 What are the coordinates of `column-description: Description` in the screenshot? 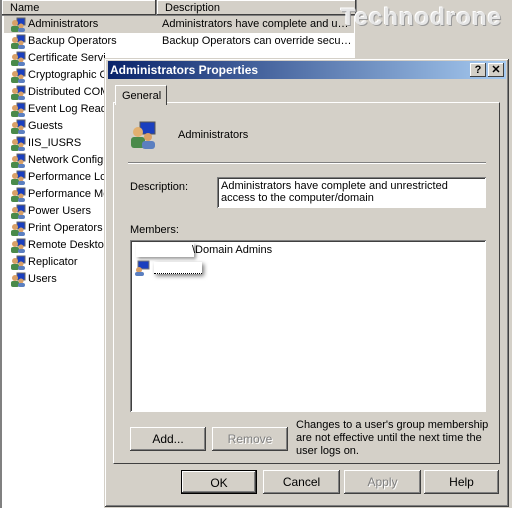 It's located at (257, 8).